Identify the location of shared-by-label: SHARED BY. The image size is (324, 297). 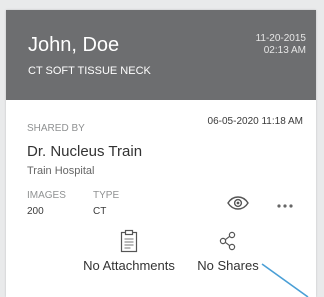
(56, 128).